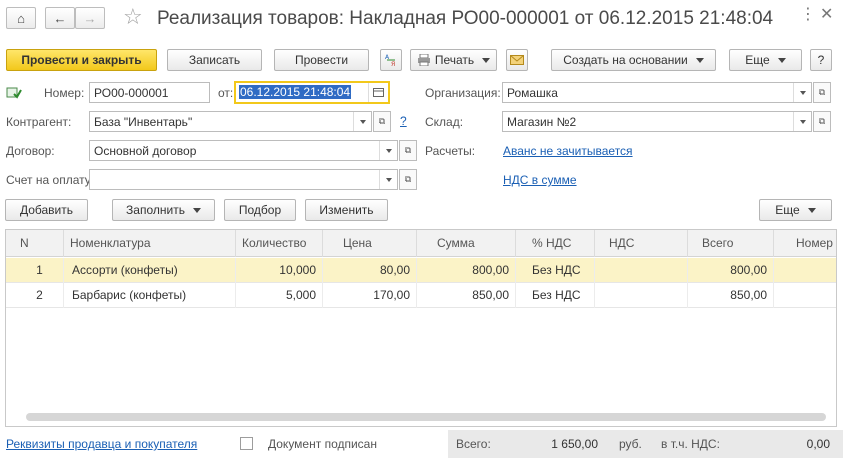 The height and width of the screenshot is (458, 843). I want to click on column-header: Цена, so click(370, 243).